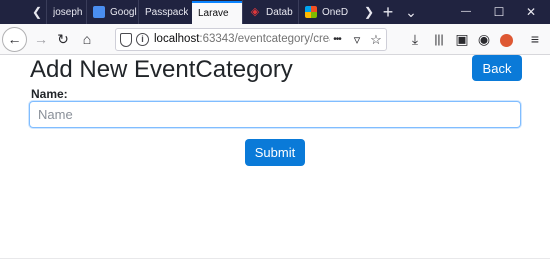 The height and width of the screenshot is (259, 550). I want to click on tab-database: ◈ Datab, so click(270, 12).